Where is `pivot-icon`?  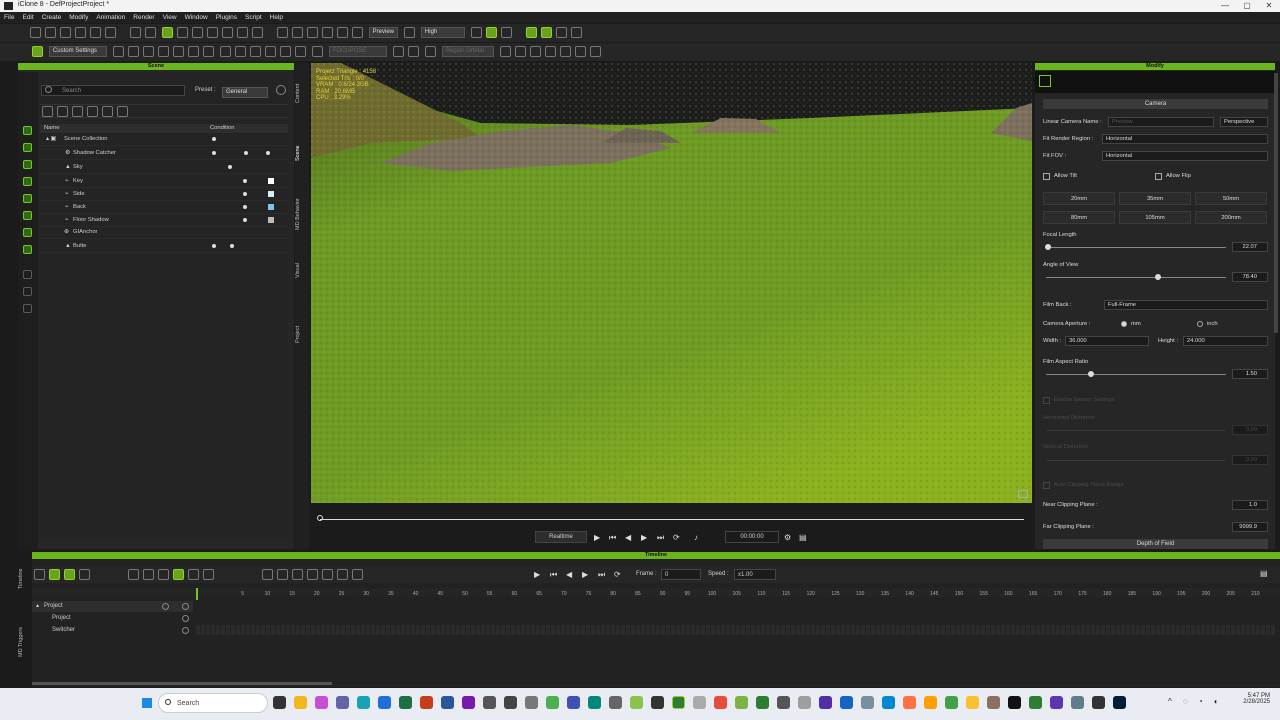
pivot-icon is located at coordinates (227, 32).